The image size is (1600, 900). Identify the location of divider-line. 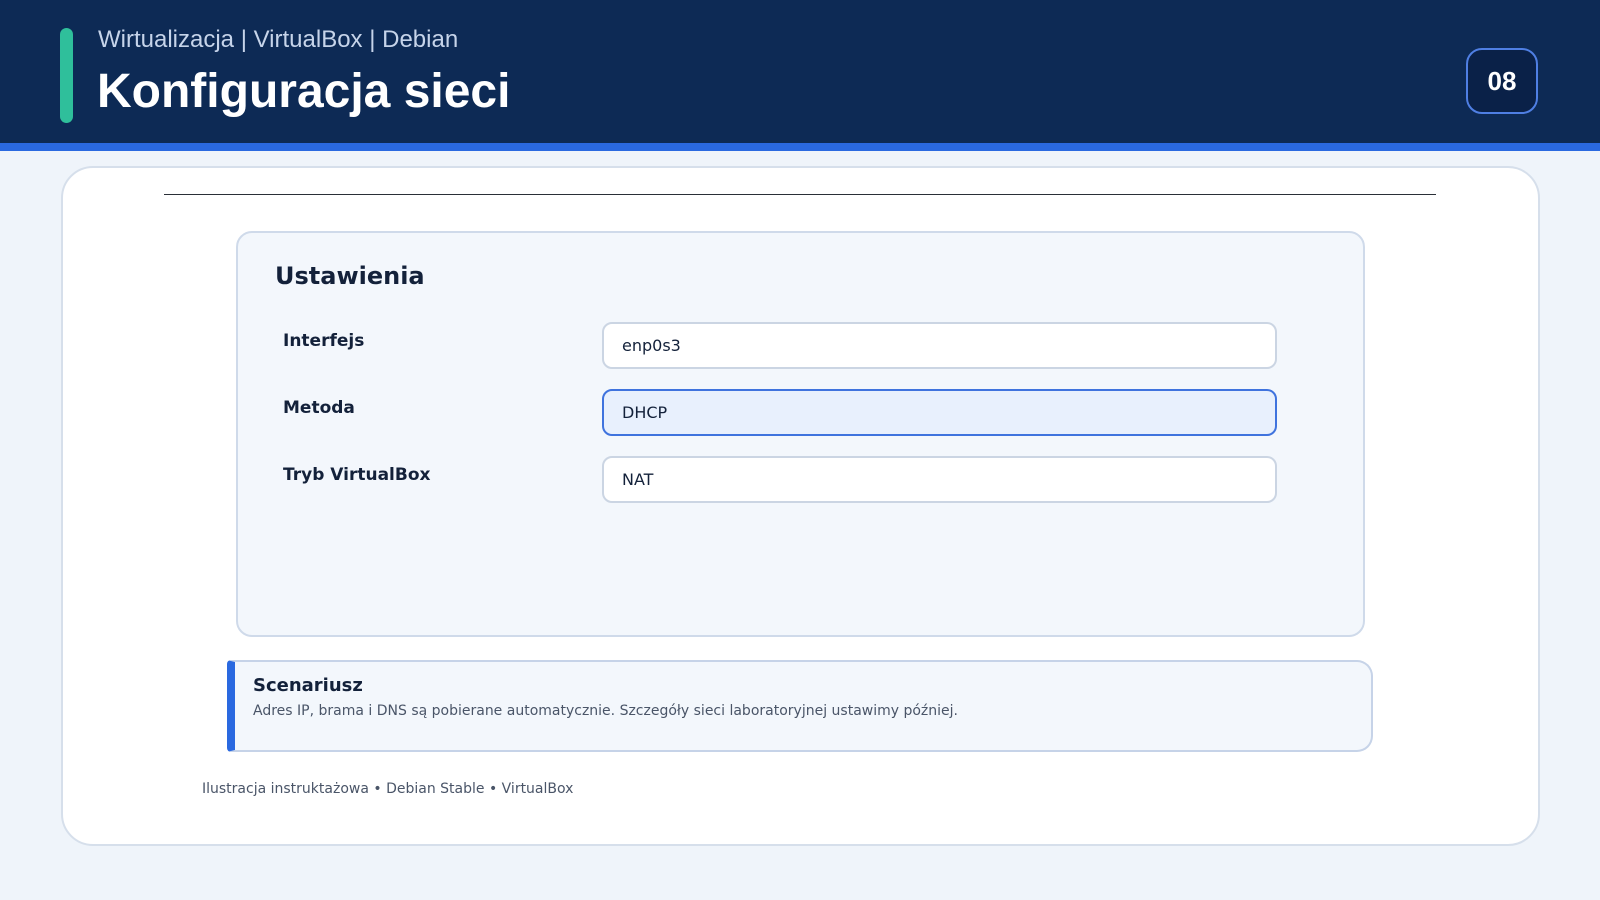
(800, 194).